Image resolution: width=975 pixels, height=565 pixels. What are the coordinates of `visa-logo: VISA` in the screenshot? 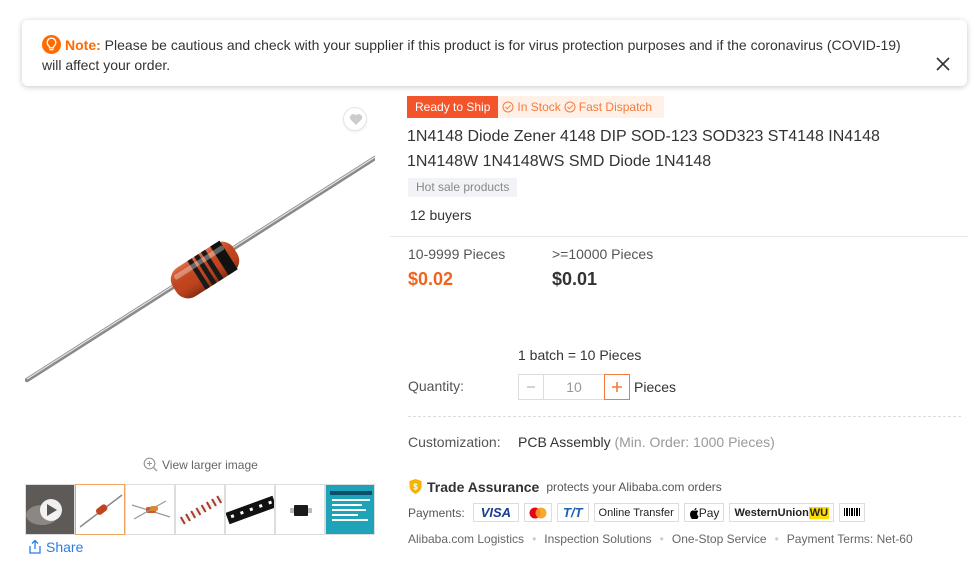 It's located at (496, 512).